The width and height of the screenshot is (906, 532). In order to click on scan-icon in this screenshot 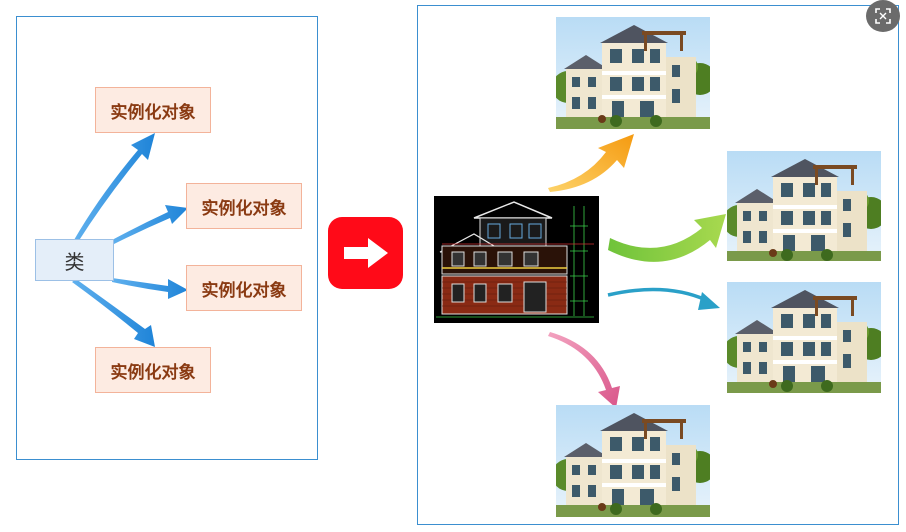, I will do `click(883, 16)`.